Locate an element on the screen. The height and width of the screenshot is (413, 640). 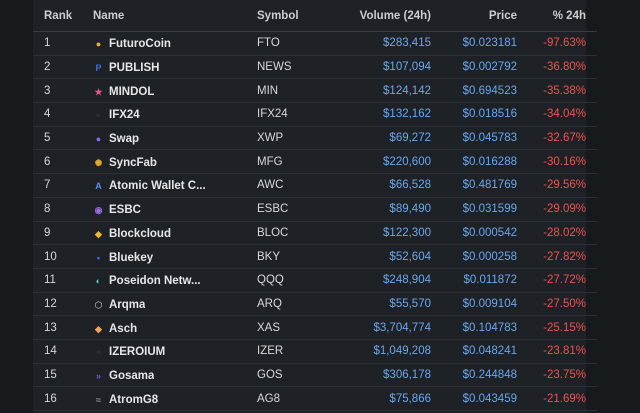
change-cell: -23.81% is located at coordinates (557, 351).